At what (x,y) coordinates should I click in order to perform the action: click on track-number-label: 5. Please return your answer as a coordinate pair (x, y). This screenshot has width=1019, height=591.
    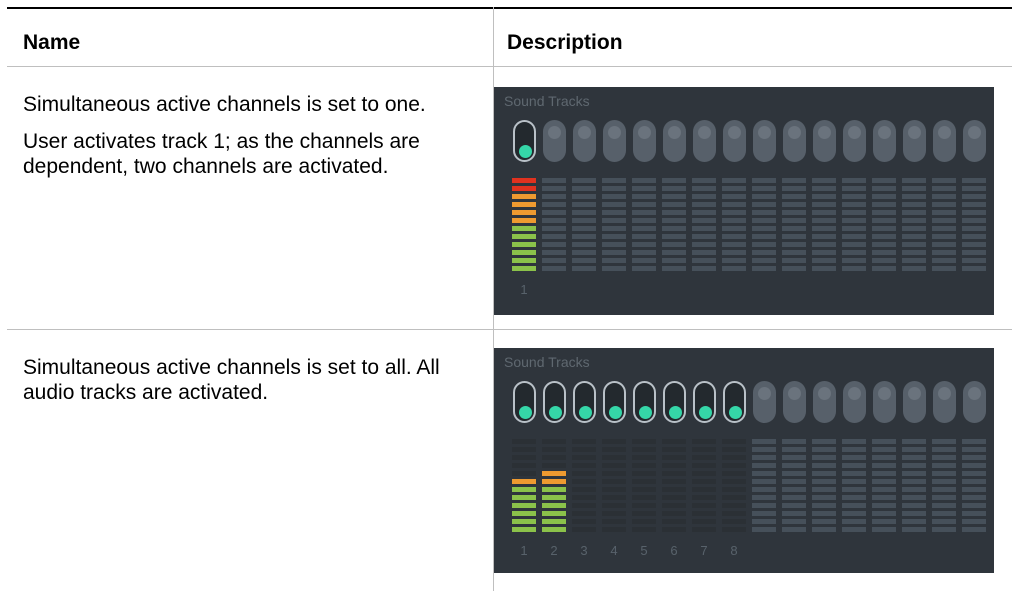
    Looking at the image, I should click on (644, 550).